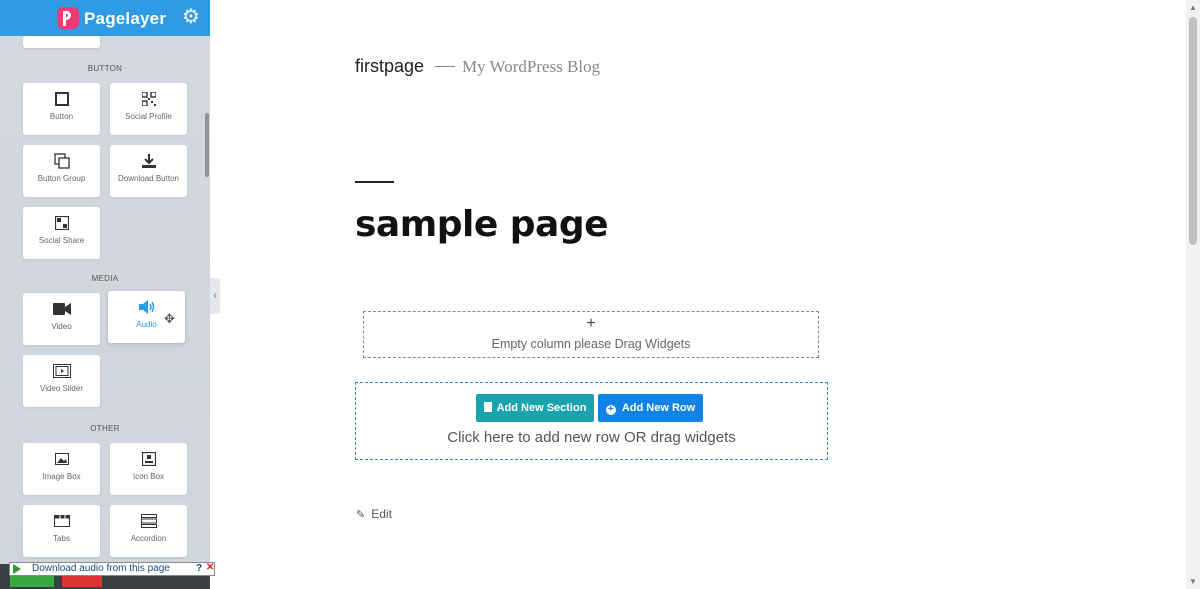  What do you see at coordinates (82, 581) in the screenshot?
I see `close-editor-button` at bounding box center [82, 581].